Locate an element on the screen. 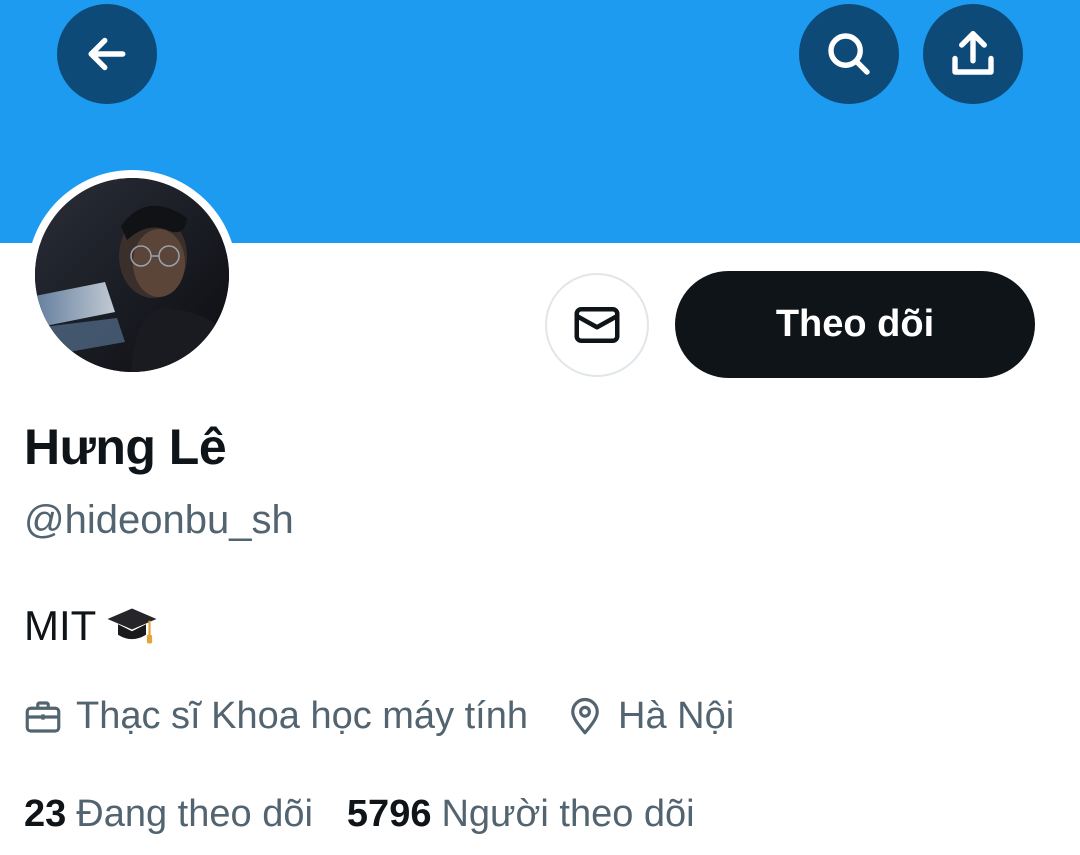 Image resolution: width=1080 pixels, height=855 pixels. followers-count: 5796 is located at coordinates (389, 814).